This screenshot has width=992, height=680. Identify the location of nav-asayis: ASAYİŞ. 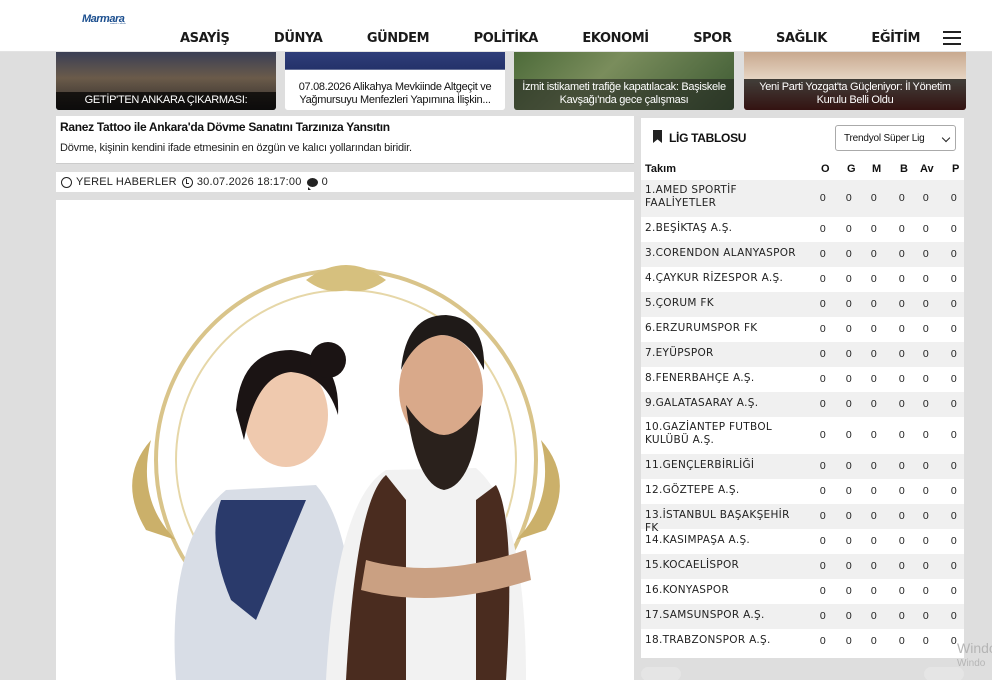
(205, 38).